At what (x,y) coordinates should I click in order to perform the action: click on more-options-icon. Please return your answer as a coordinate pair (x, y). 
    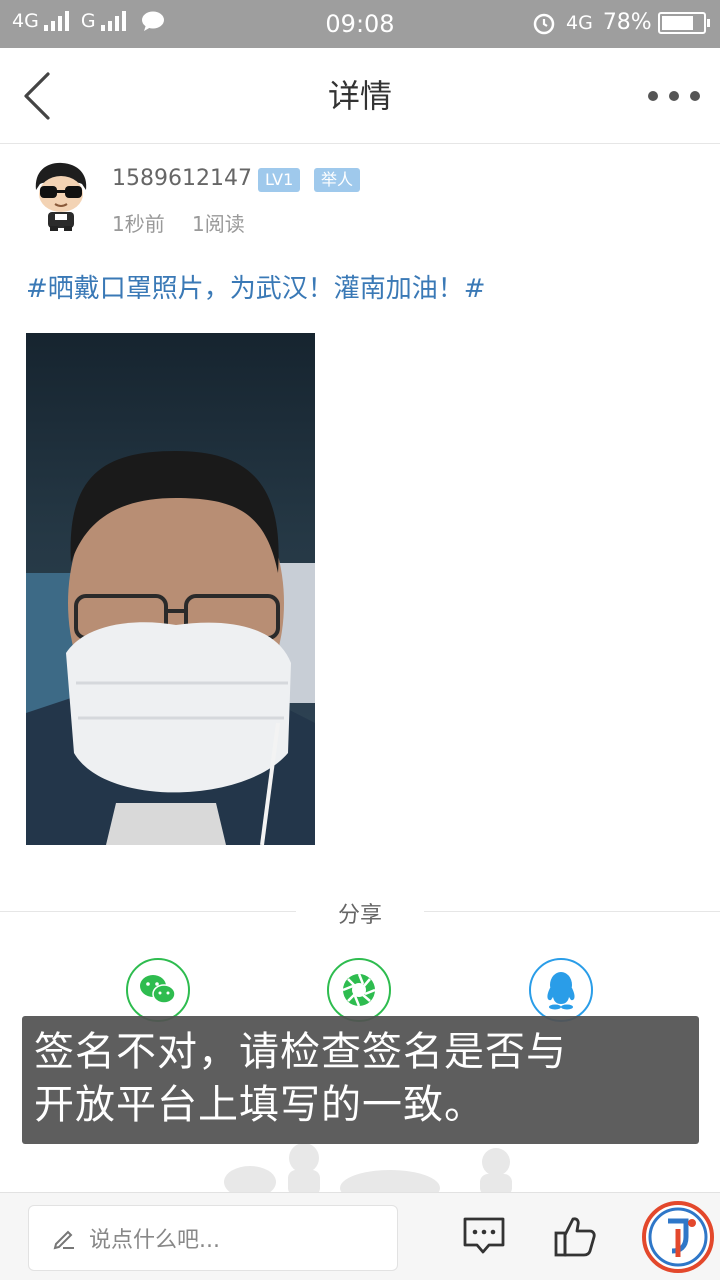
    Looking at the image, I should click on (674, 96).